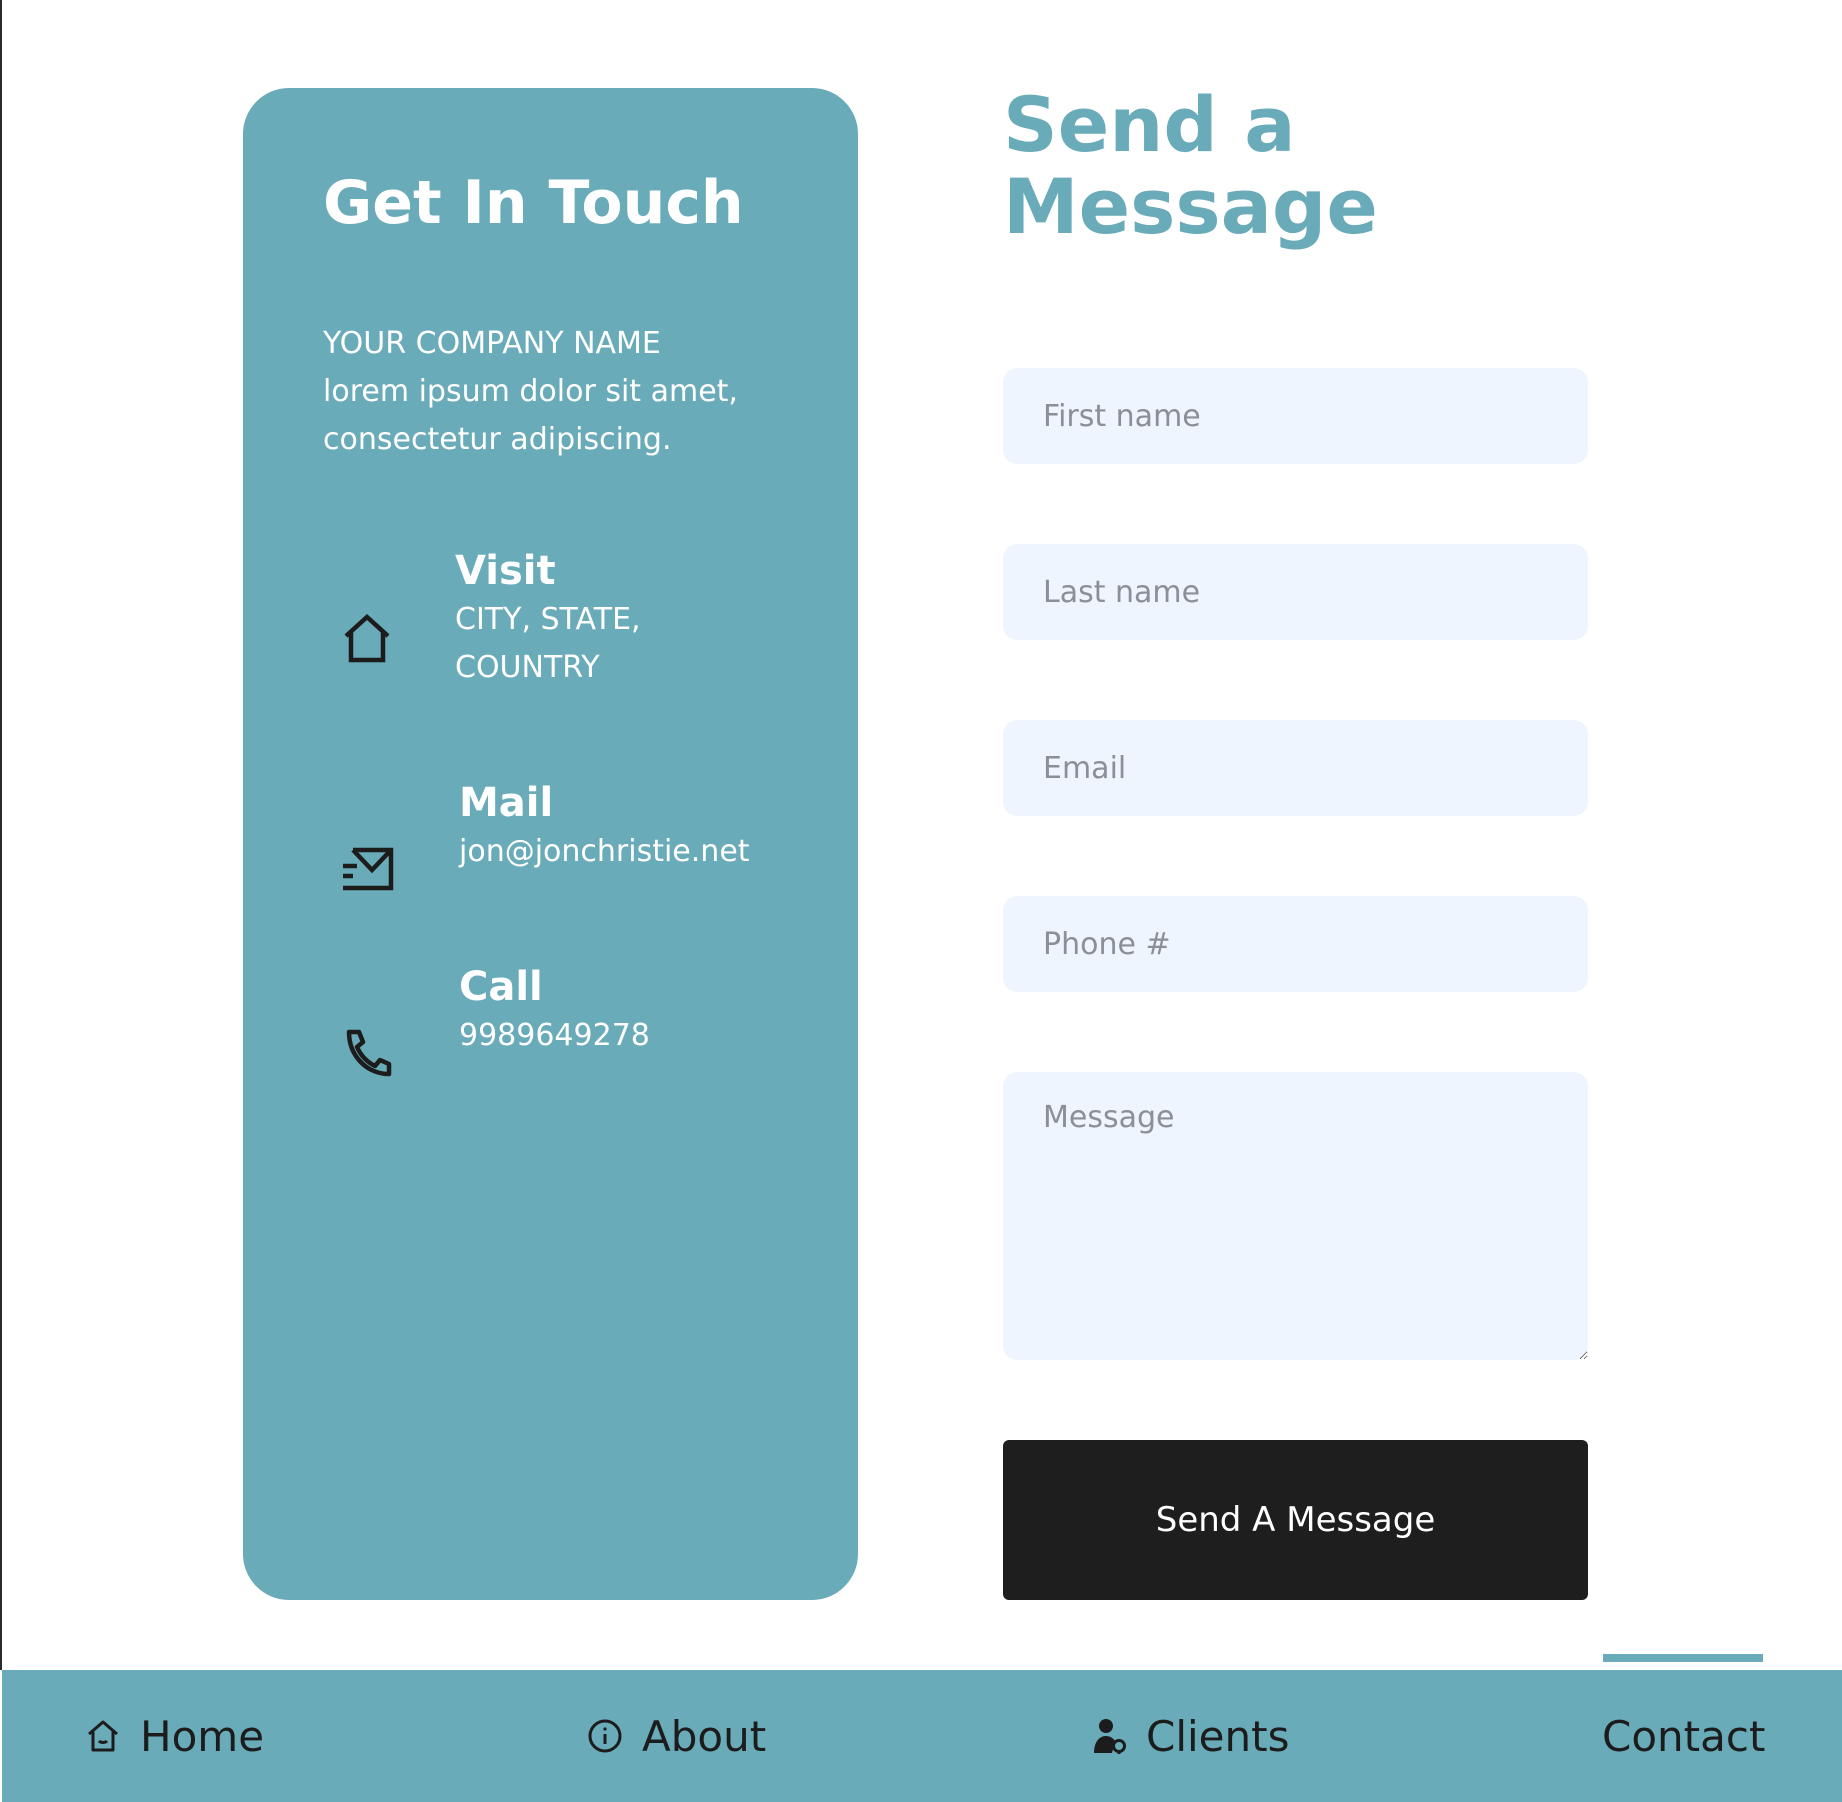 This screenshot has height=1802, width=1842. I want to click on mail-text: Mail jon@jonchristie.net, so click(604, 827).